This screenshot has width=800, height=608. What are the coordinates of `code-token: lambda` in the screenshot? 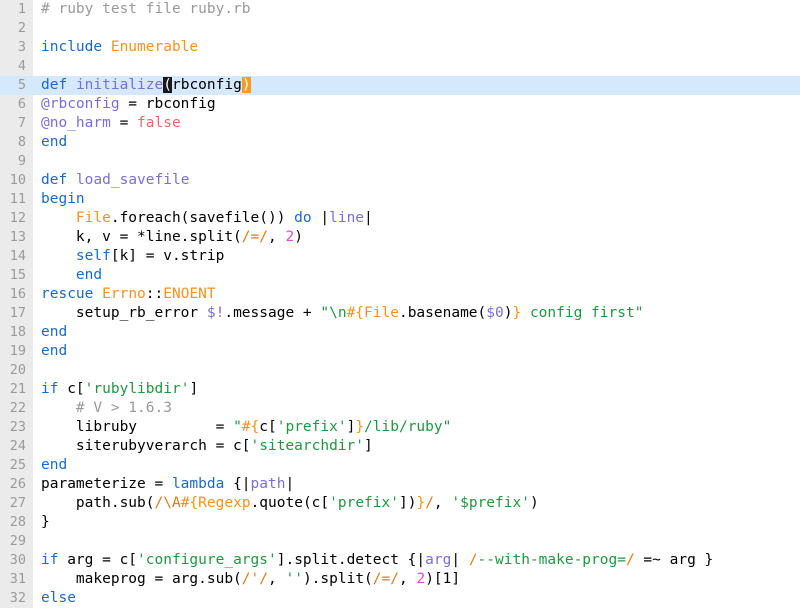 It's located at (198, 484).